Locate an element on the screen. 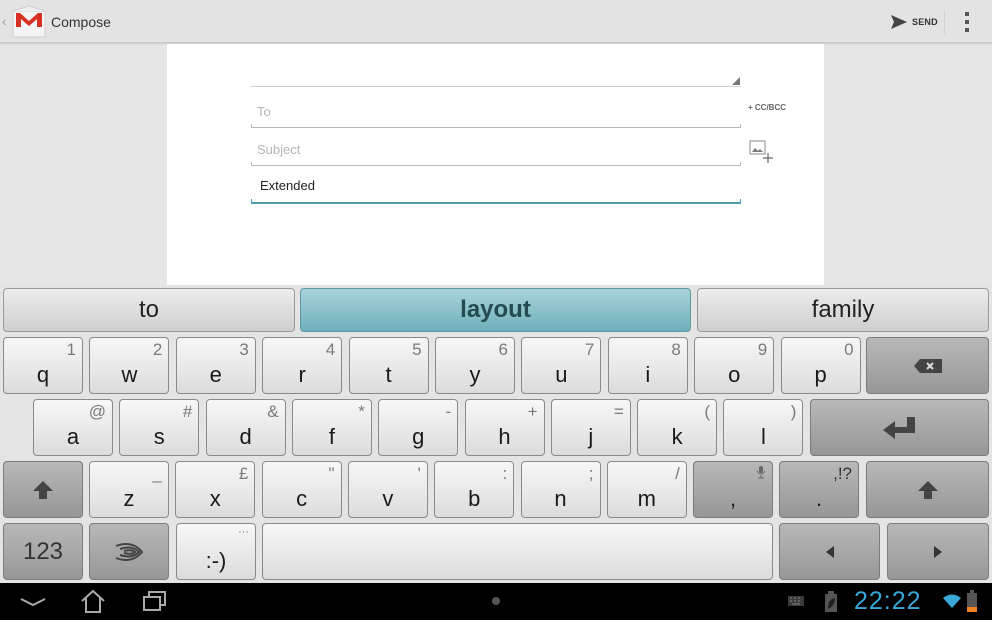  enter-icon is located at coordinates (898, 427).